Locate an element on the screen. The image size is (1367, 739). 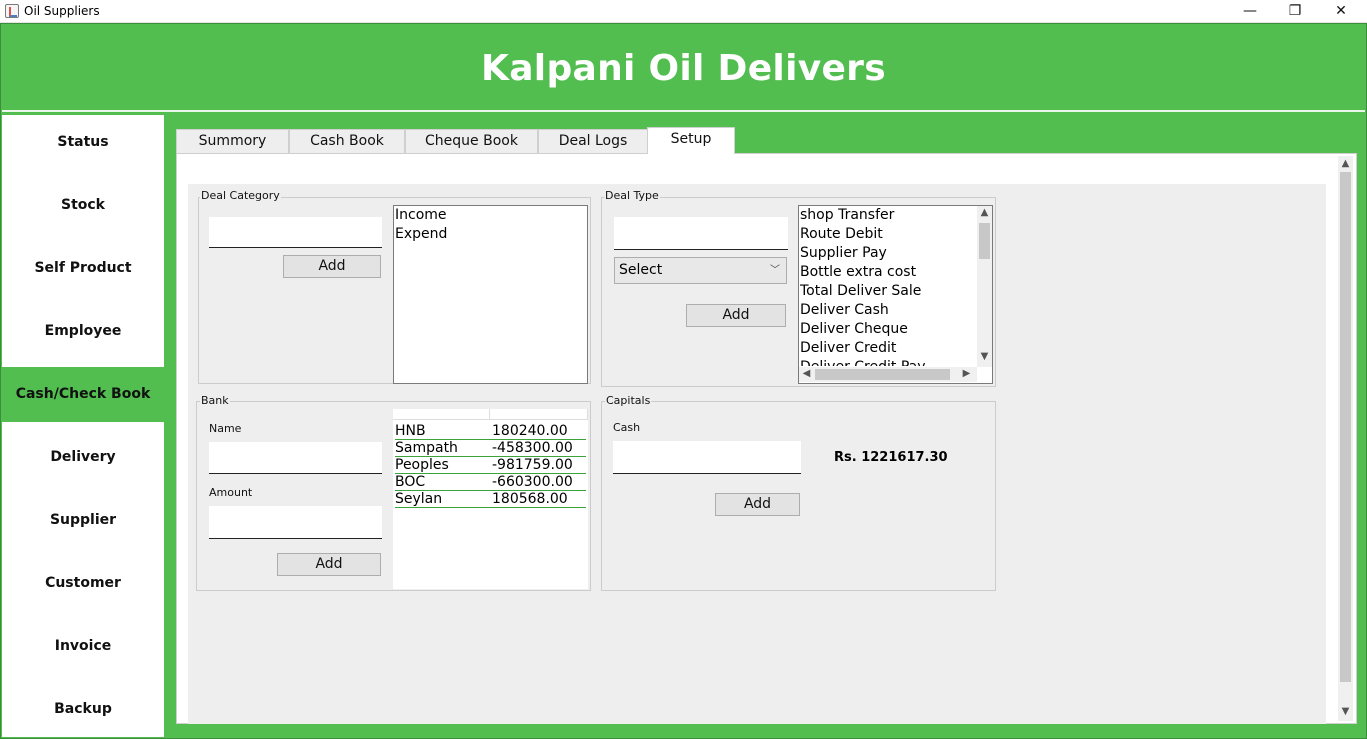
scroll-right-icon: ▶ is located at coordinates (966, 373).